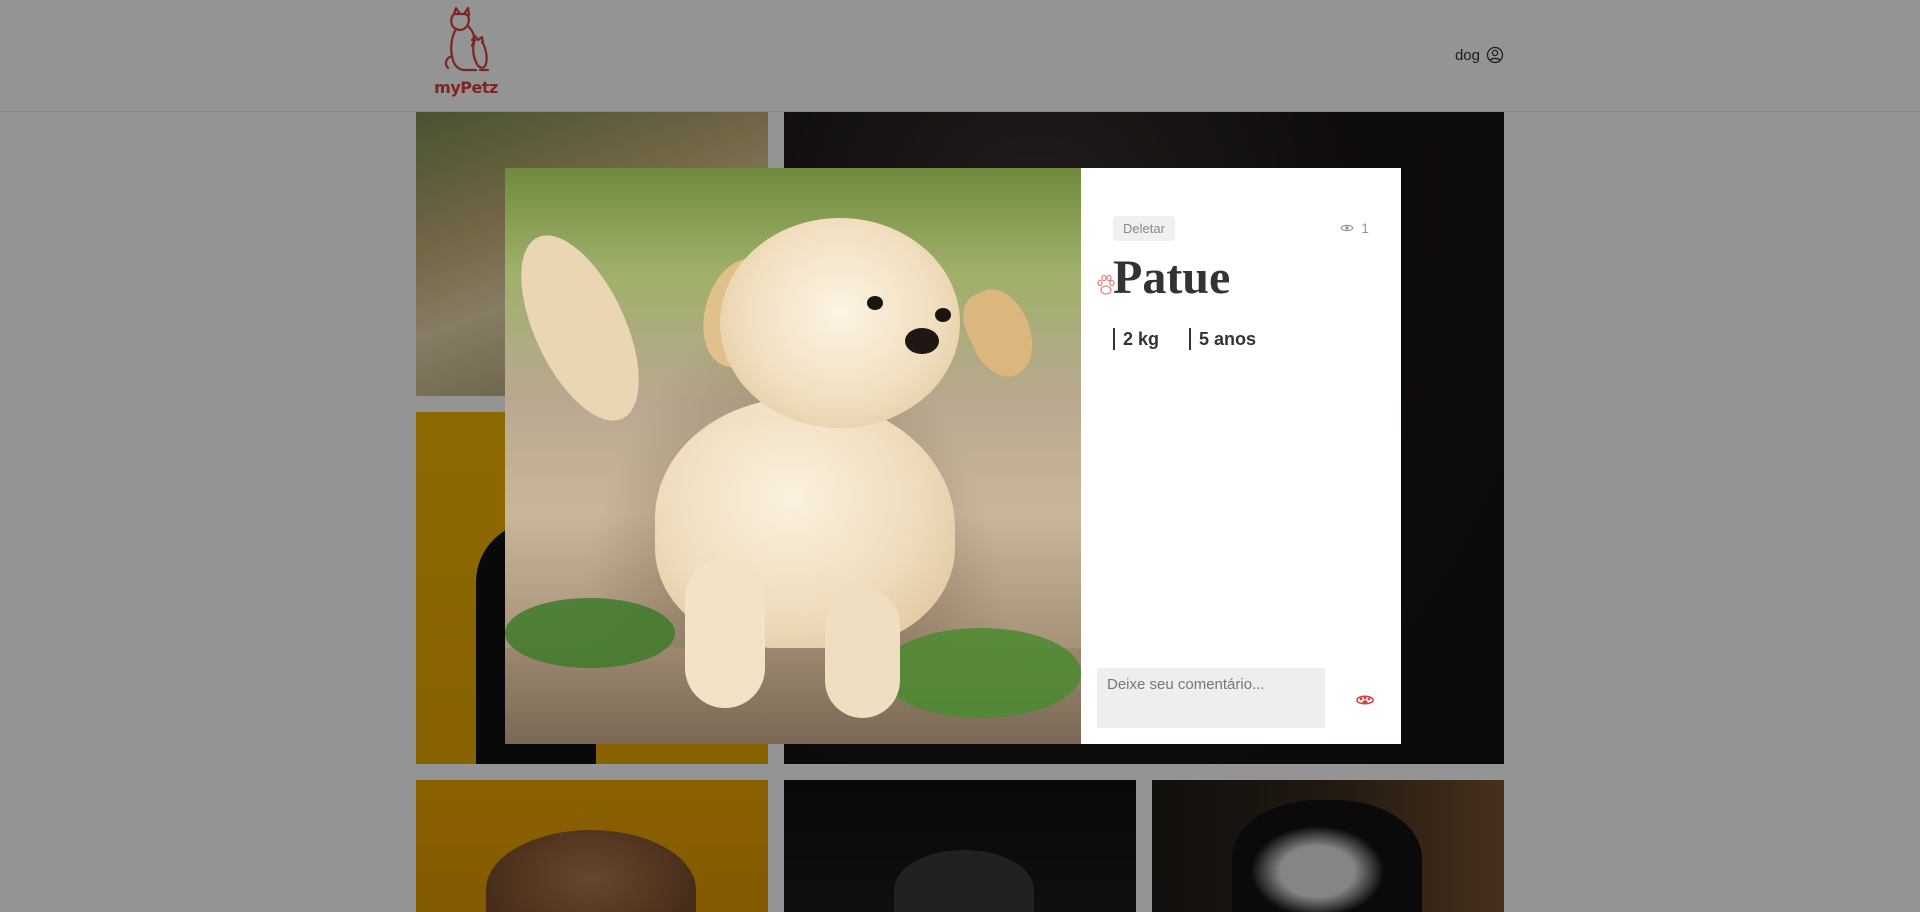 The image size is (1920, 912). Describe the element at coordinates (1365, 228) in the screenshot. I see `view-count-value: 1` at that location.